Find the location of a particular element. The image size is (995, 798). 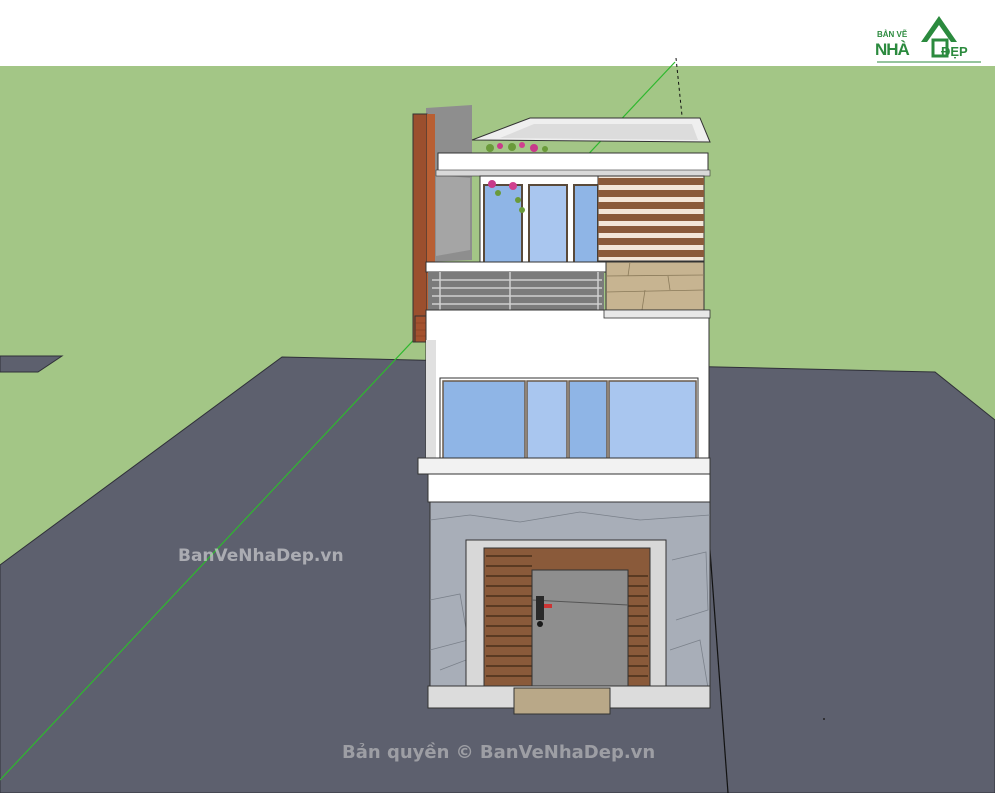

second-floor-ledge is located at coordinates (657, 314).